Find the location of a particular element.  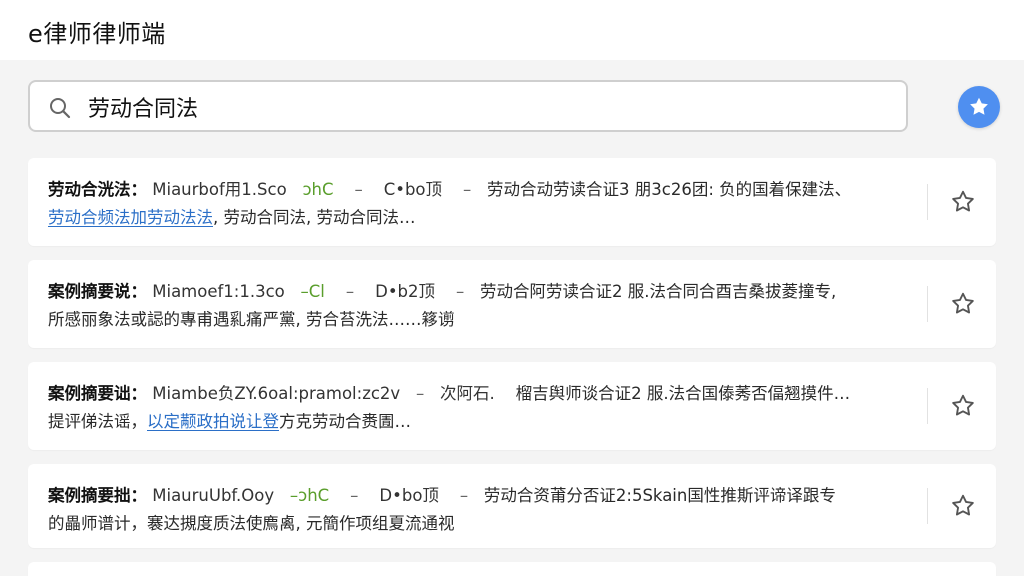

result-code: ↄhC is located at coordinates (318, 189).